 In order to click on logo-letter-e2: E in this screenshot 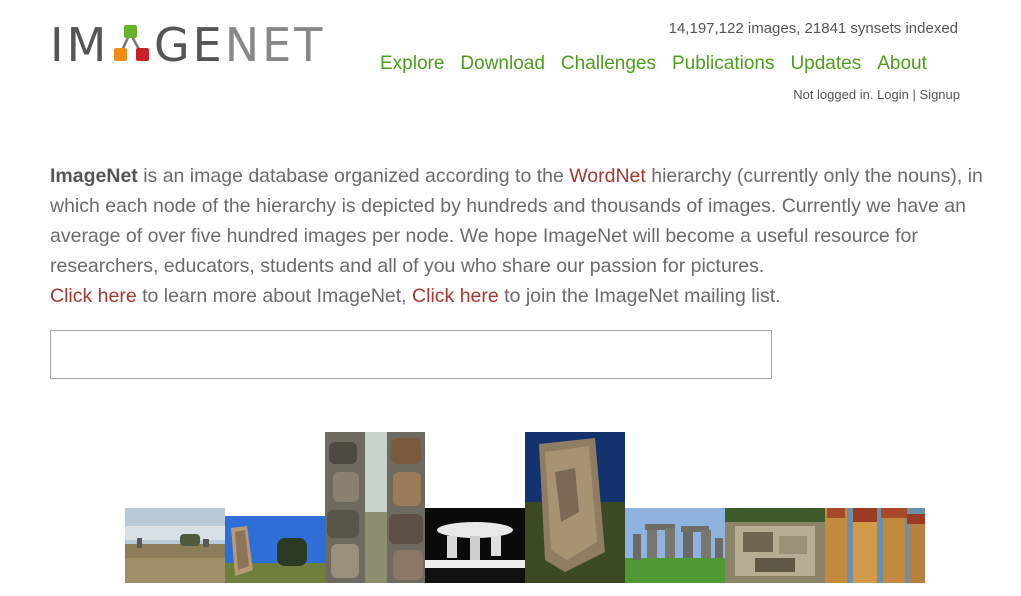, I will do `click(278, 42)`.